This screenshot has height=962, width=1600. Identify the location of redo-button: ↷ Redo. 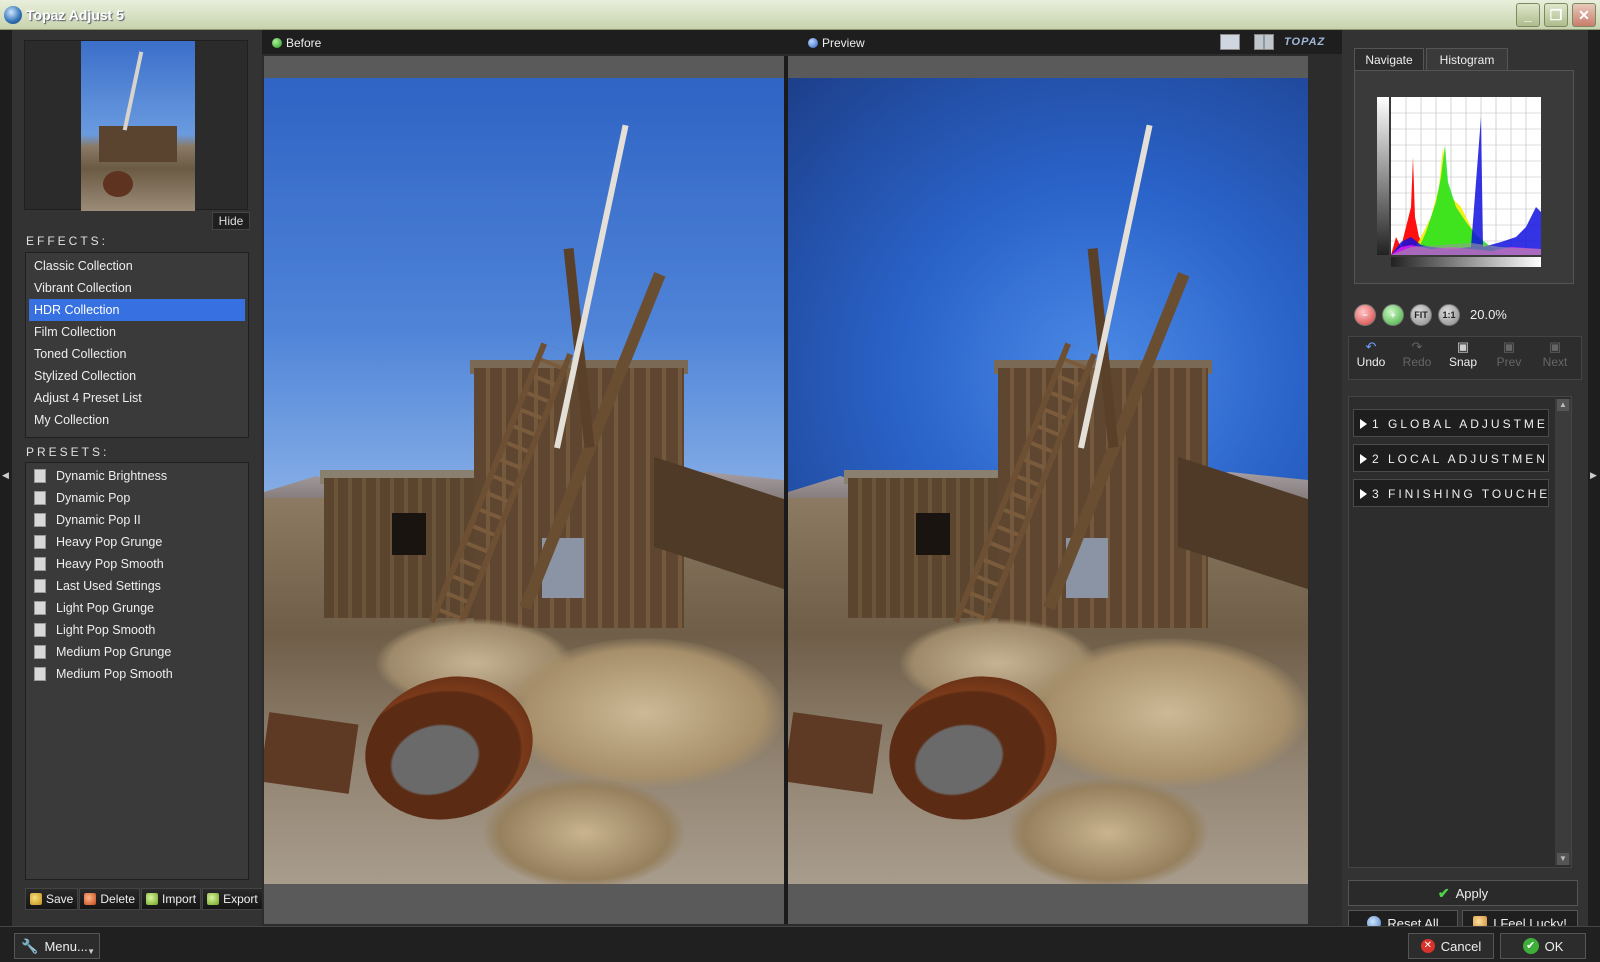
(1417, 354).